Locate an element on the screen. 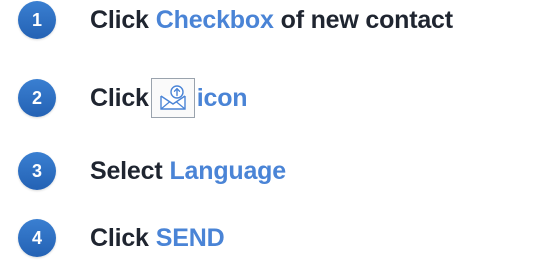  step-instruction: Select Language is located at coordinates (188, 171).